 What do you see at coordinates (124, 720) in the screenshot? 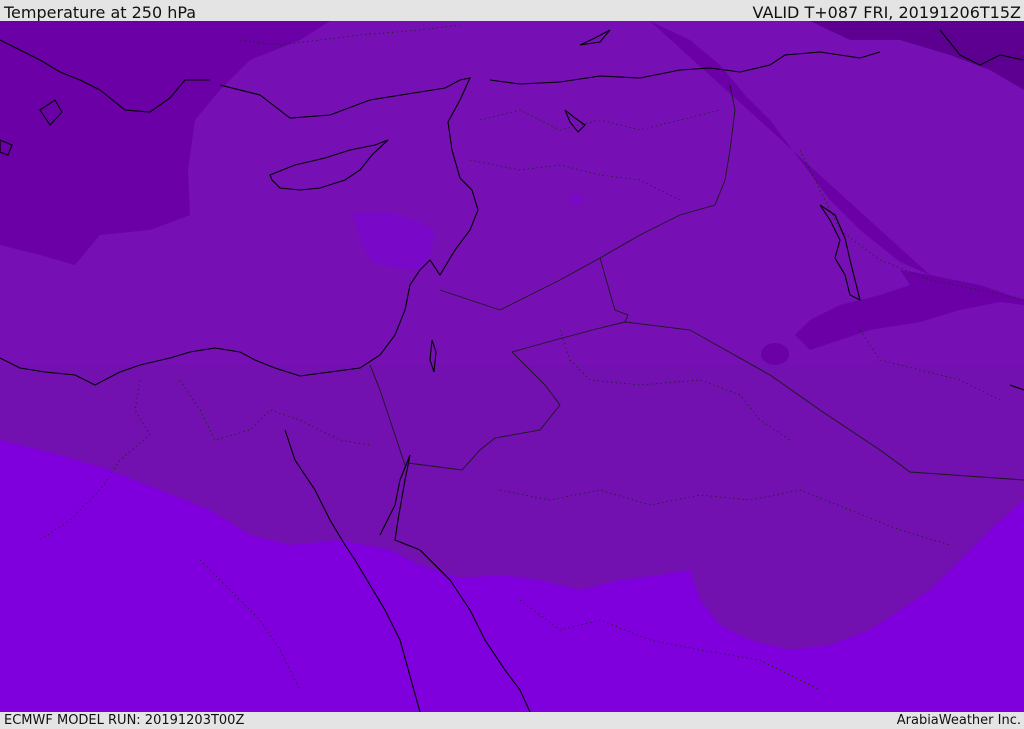
I see `model-run: ECMWF MODEL RUN: 20191203T00Z` at bounding box center [124, 720].